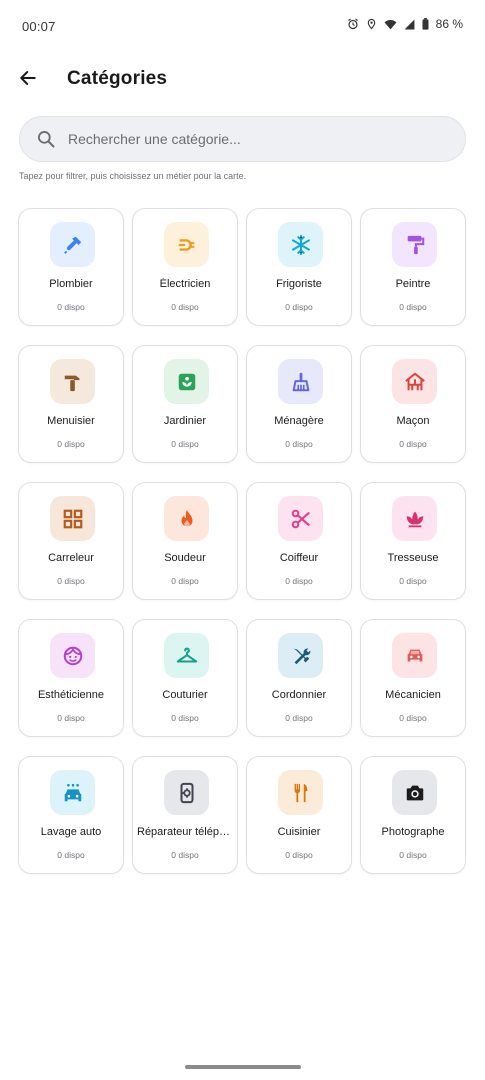 The image size is (485, 1080). What do you see at coordinates (300, 518) in the screenshot?
I see `scissors-icon` at bounding box center [300, 518].